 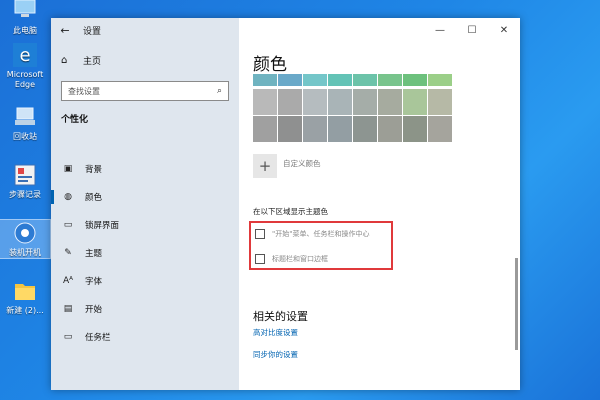 I want to click on lock-screen-icon: ▭, so click(x=68, y=225).